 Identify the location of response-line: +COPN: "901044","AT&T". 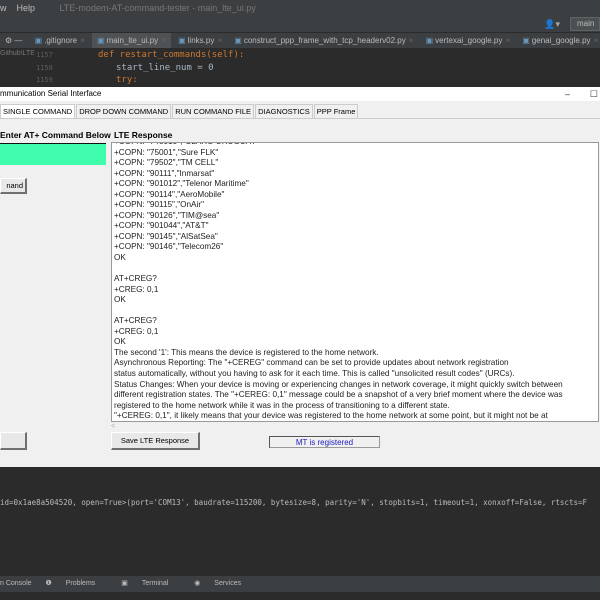
(161, 226).